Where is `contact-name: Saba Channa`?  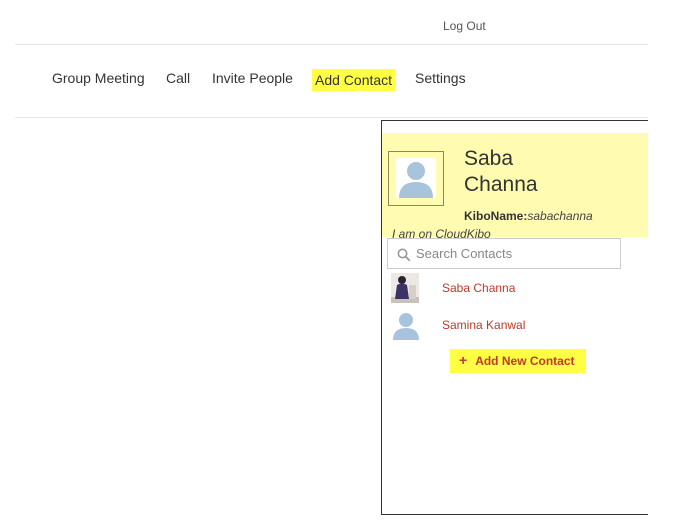
contact-name: Saba Channa is located at coordinates (479, 288).